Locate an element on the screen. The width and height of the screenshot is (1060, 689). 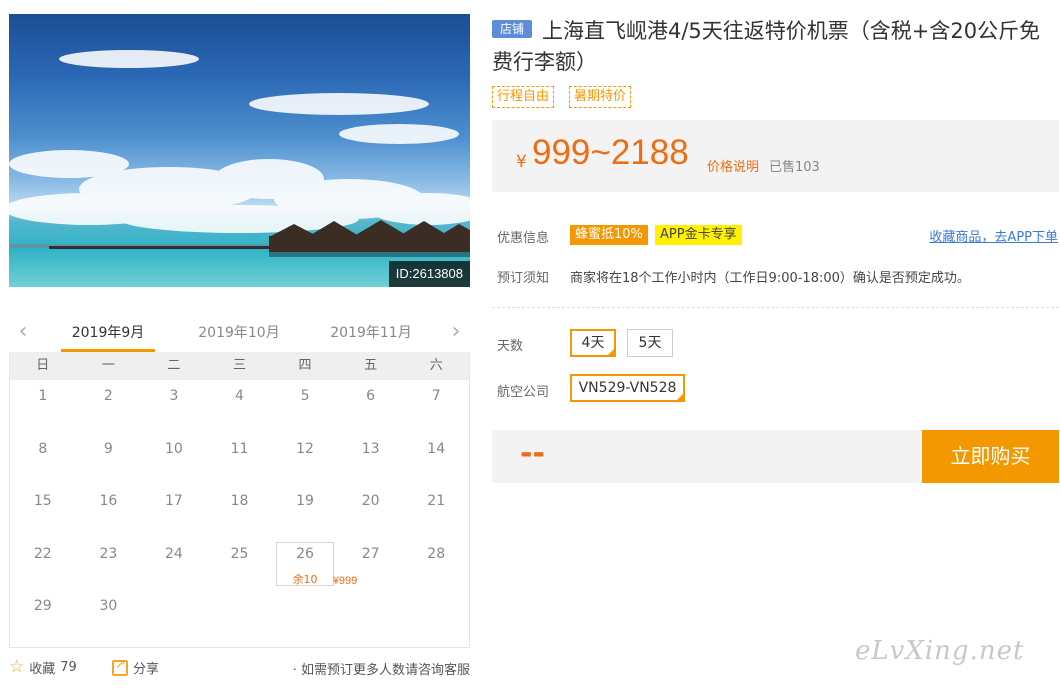
day-number: 26 is located at coordinates (305, 553).